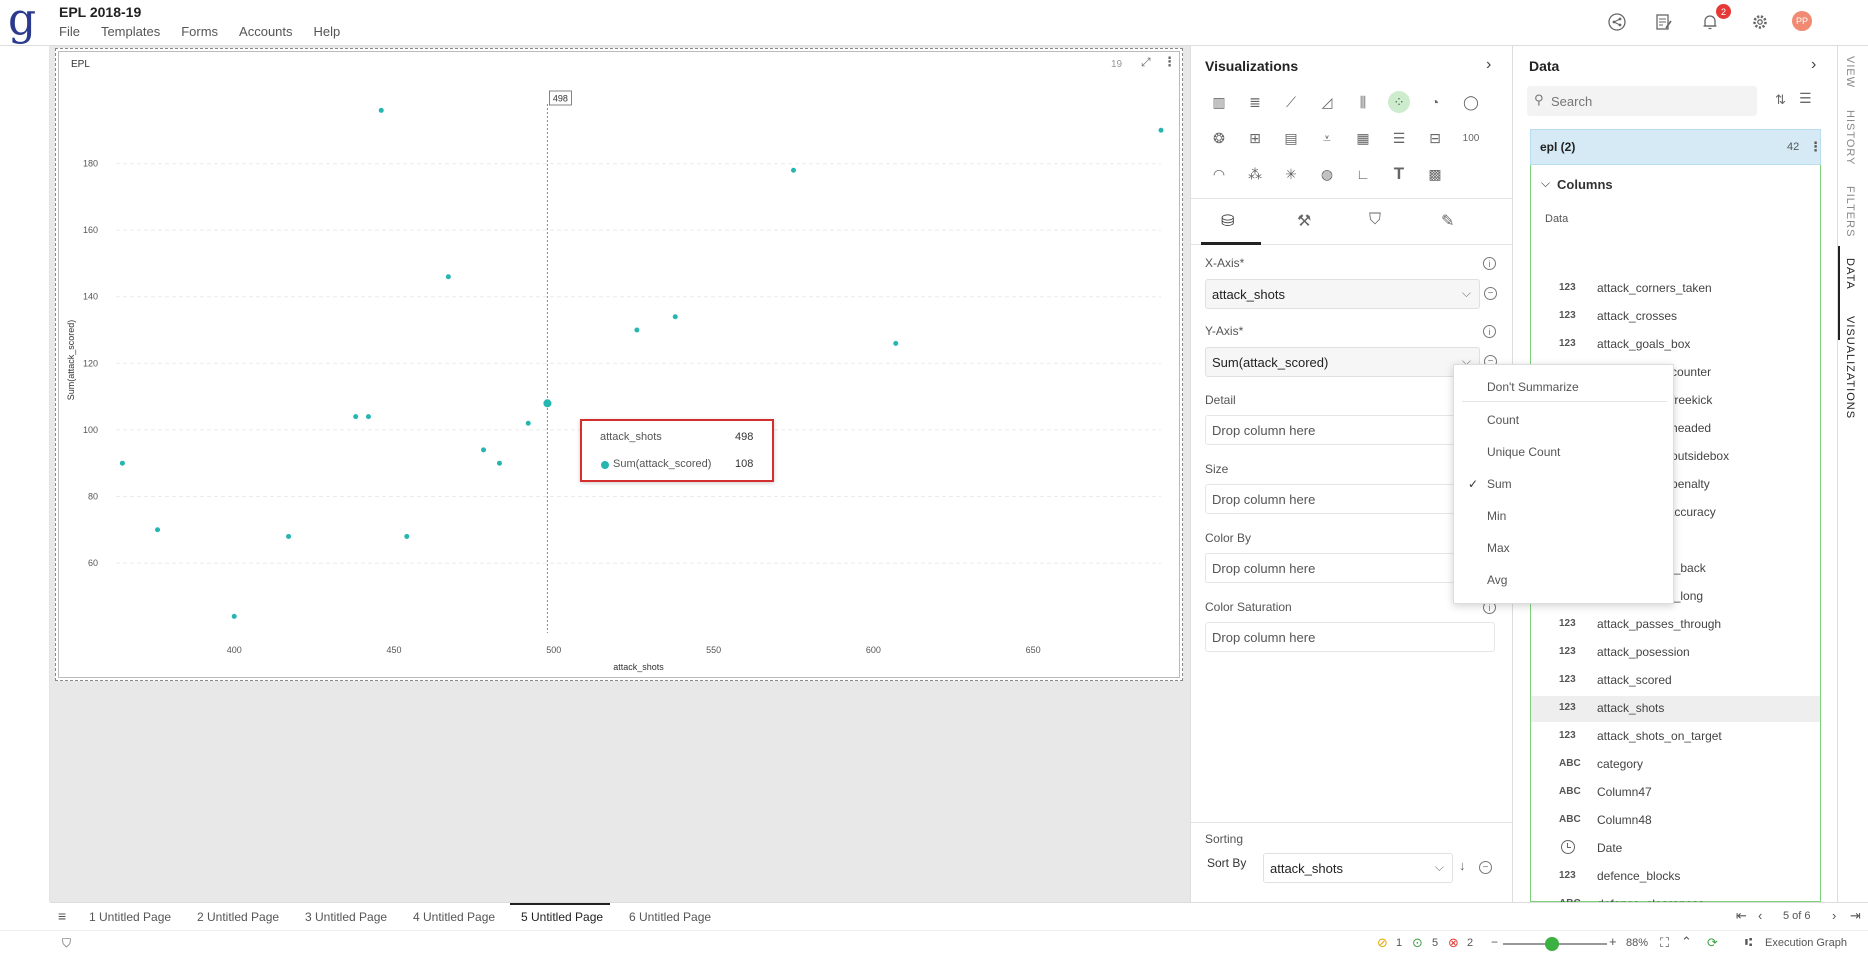  What do you see at coordinates (1675, 793) in the screenshot?
I see `column-item: ABC Column47` at bounding box center [1675, 793].